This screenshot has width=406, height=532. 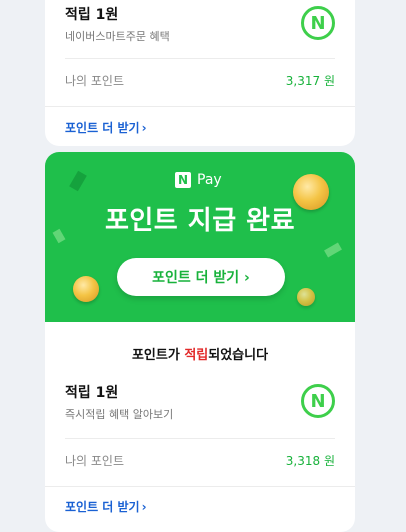 I want to click on banner-more-points-button: 포인트 더 받기 ›, so click(x=201, y=277).